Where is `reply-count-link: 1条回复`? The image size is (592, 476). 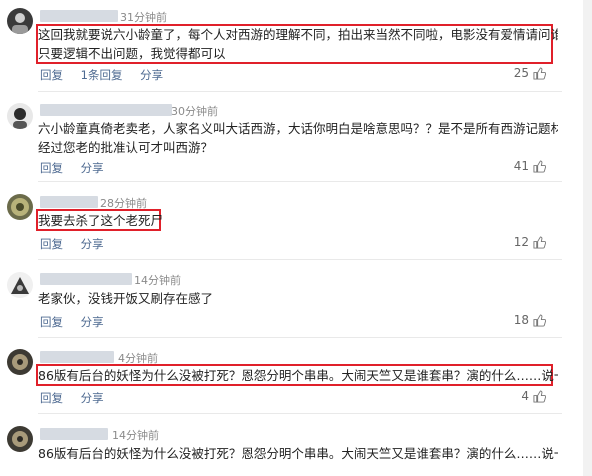
reply-count-link: 1条回复 is located at coordinates (102, 75).